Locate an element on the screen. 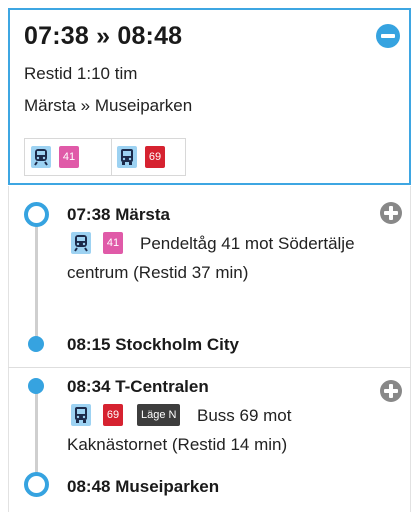 This screenshot has width=414, height=512. left-border is located at coordinates (8, 349).